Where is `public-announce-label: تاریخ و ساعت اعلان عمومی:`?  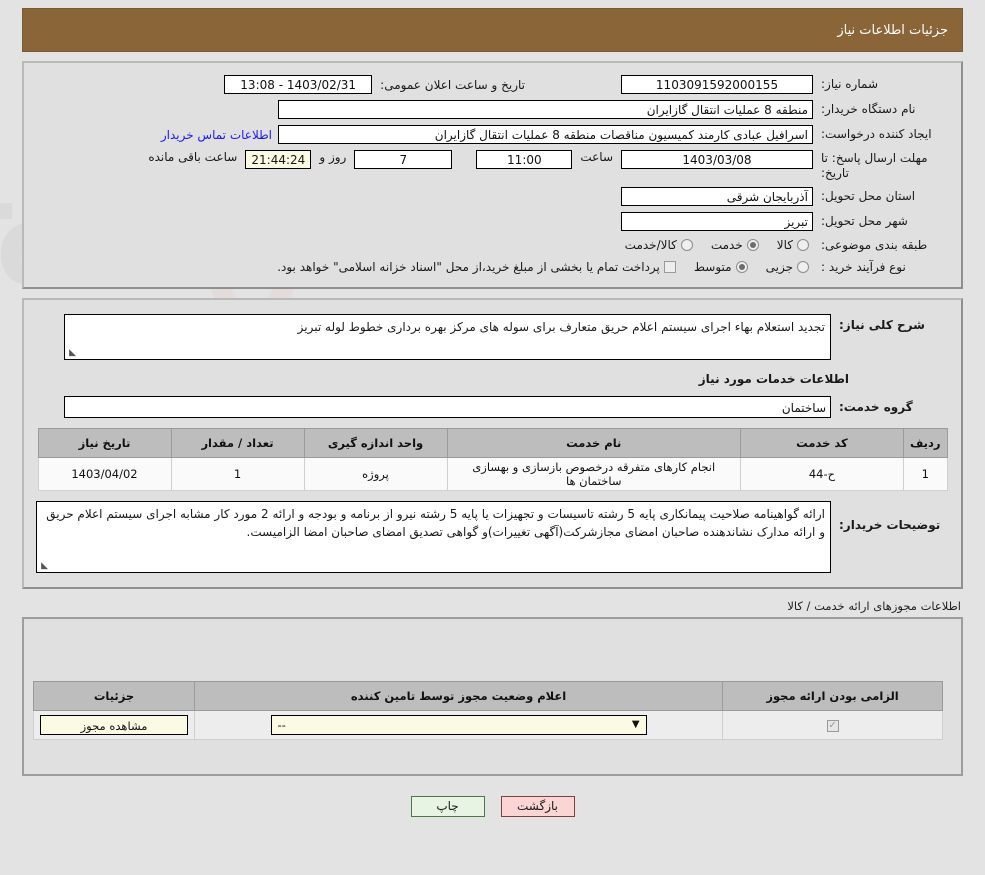 public-announce-label: تاریخ و ساعت اعلان عمومی: is located at coordinates (452, 84).